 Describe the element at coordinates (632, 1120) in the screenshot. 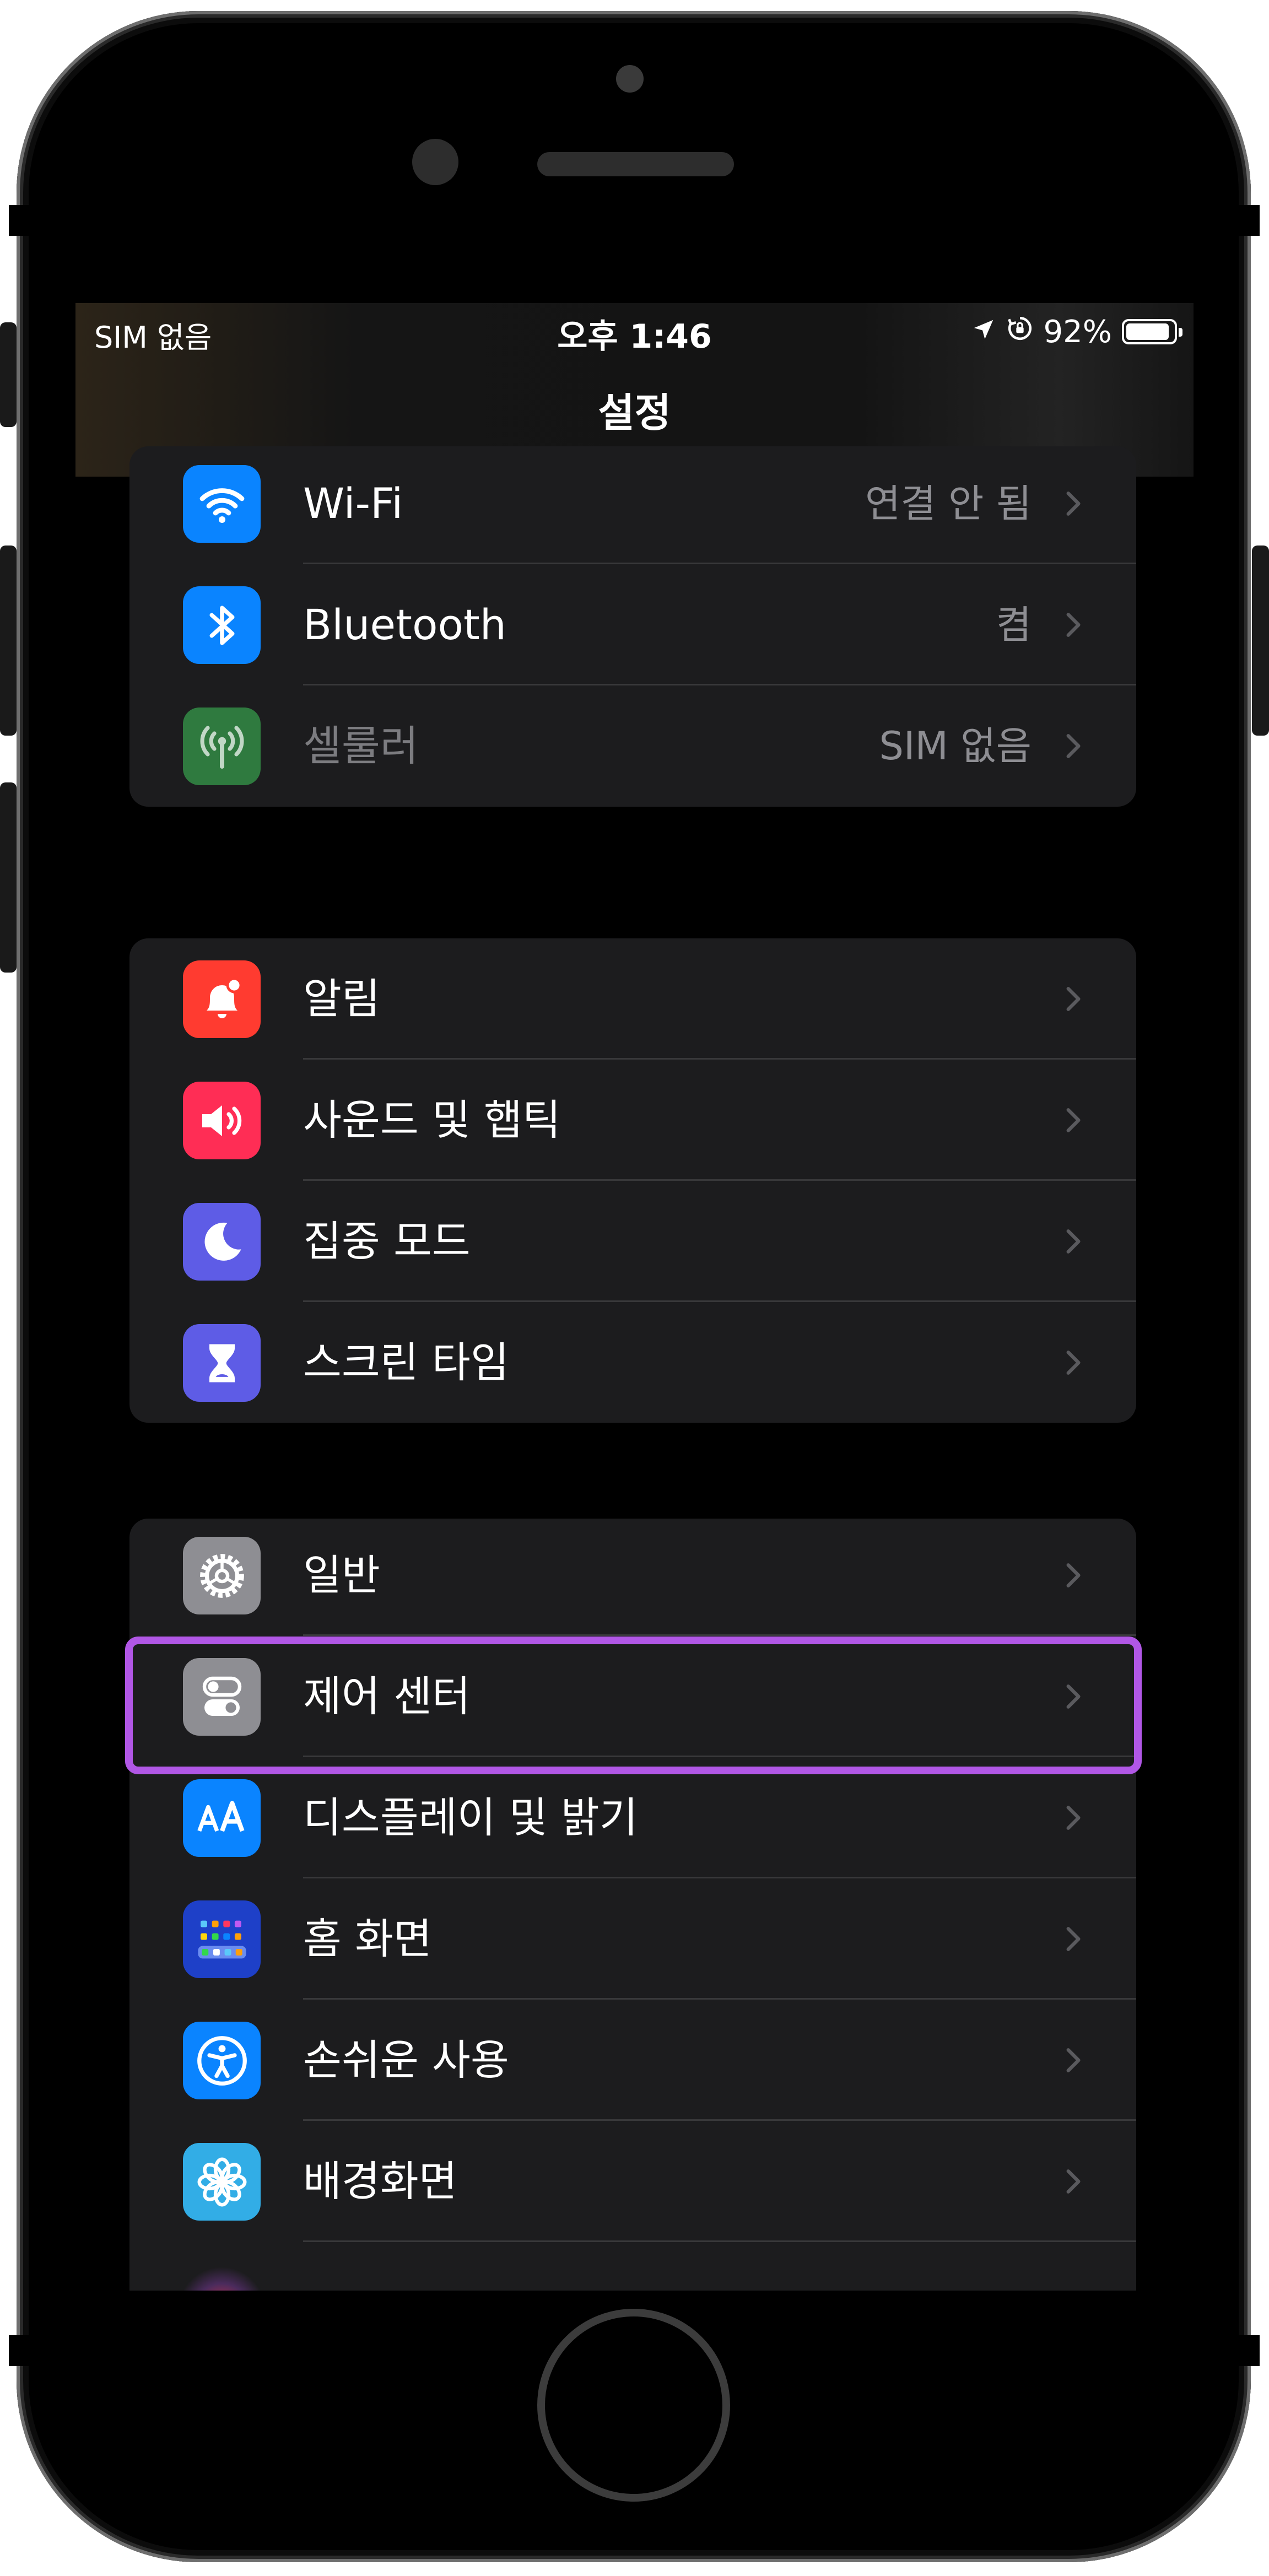

I see `settings-row-sounds-haptics: 사운드 및 햅틱` at that location.